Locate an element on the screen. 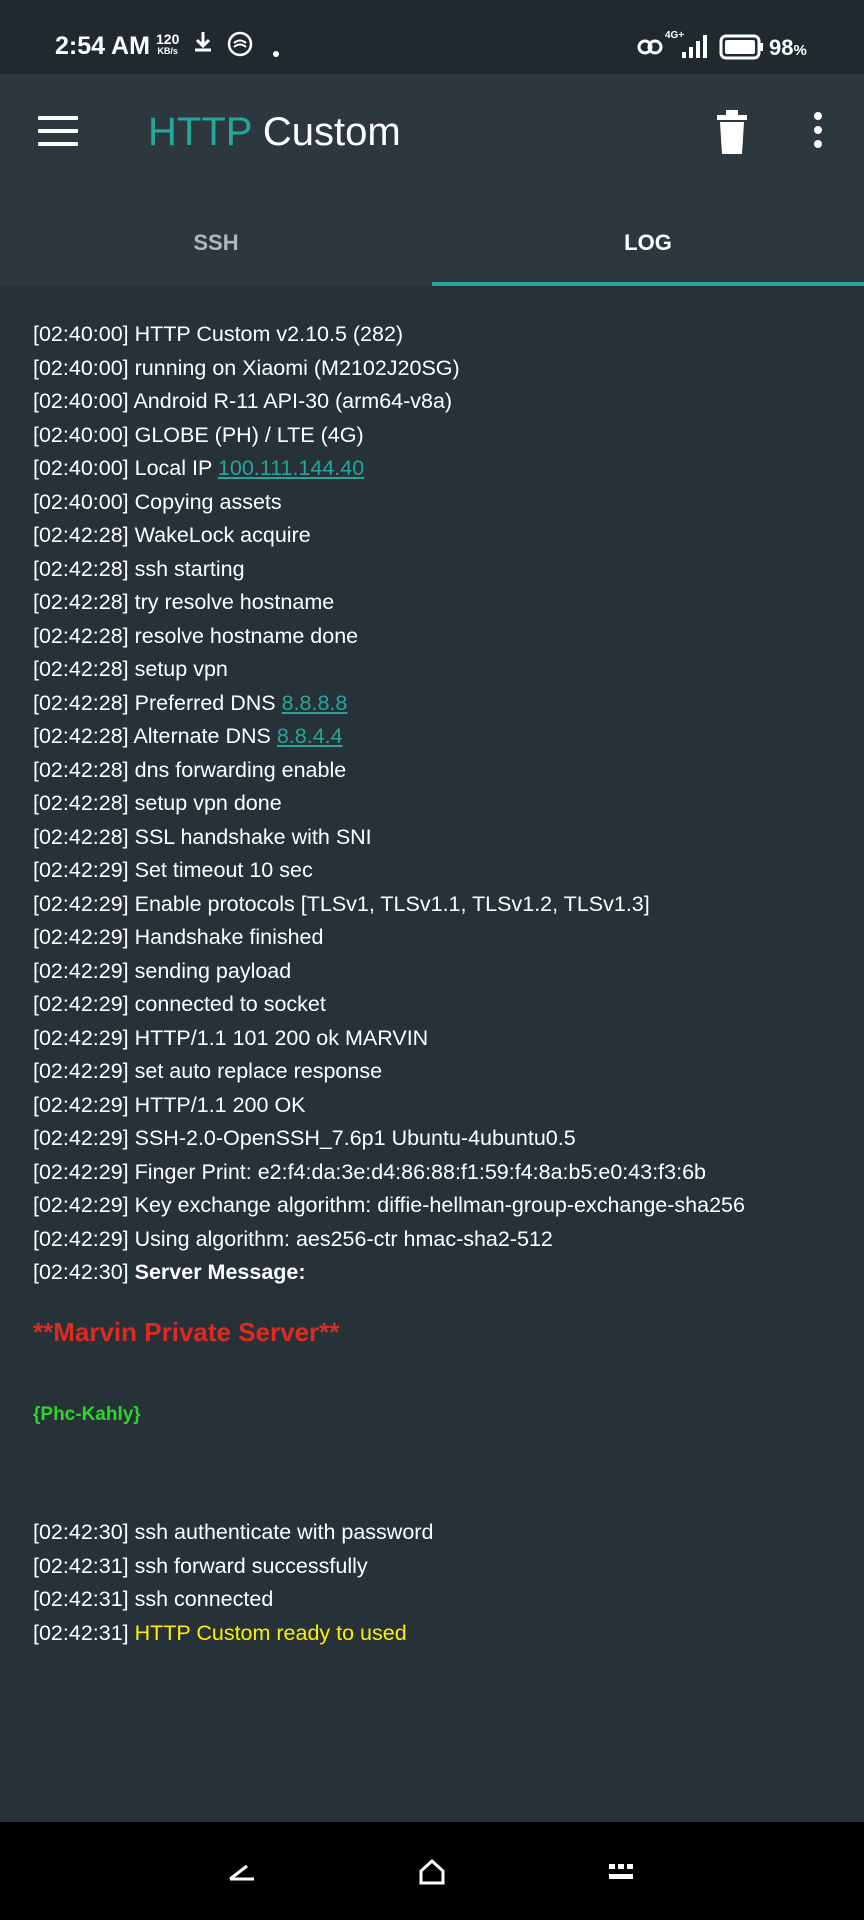 The width and height of the screenshot is (864, 1920). log-line: [02:42:29] HTTP/1.1 101 200 ok MARVIN is located at coordinates (433, 1039).